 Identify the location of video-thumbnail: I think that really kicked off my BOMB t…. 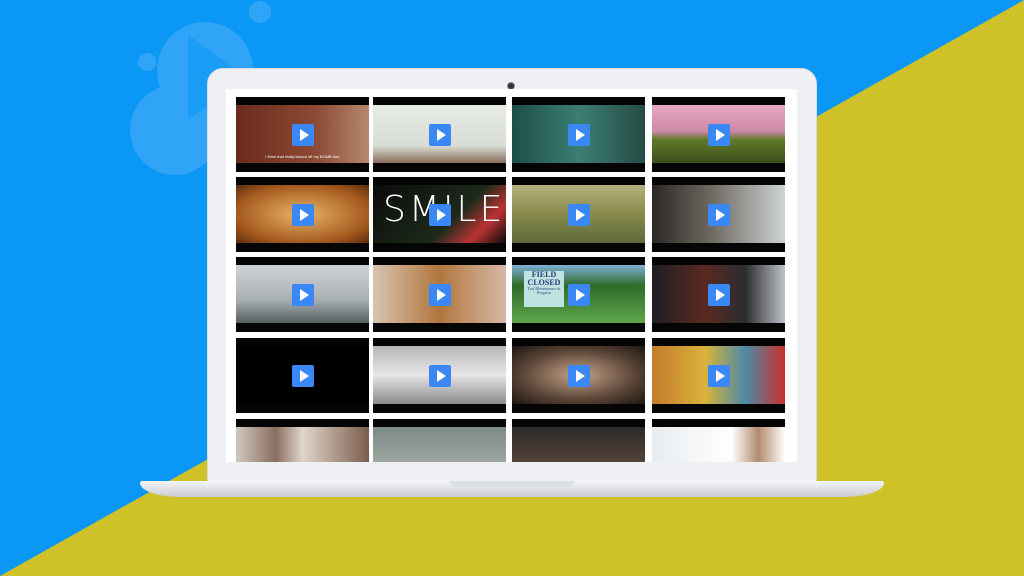
(302, 134).